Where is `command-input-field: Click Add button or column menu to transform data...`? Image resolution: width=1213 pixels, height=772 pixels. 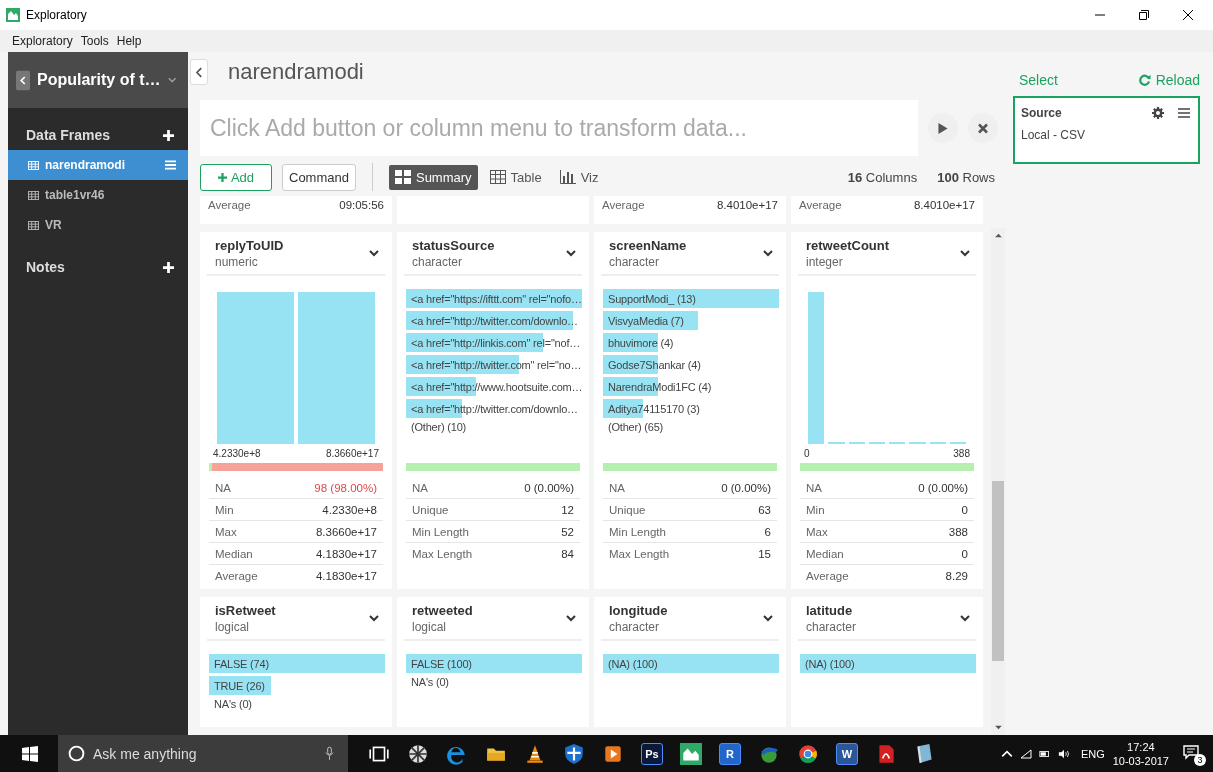 command-input-field: Click Add button or column menu to transform data... is located at coordinates (559, 128).